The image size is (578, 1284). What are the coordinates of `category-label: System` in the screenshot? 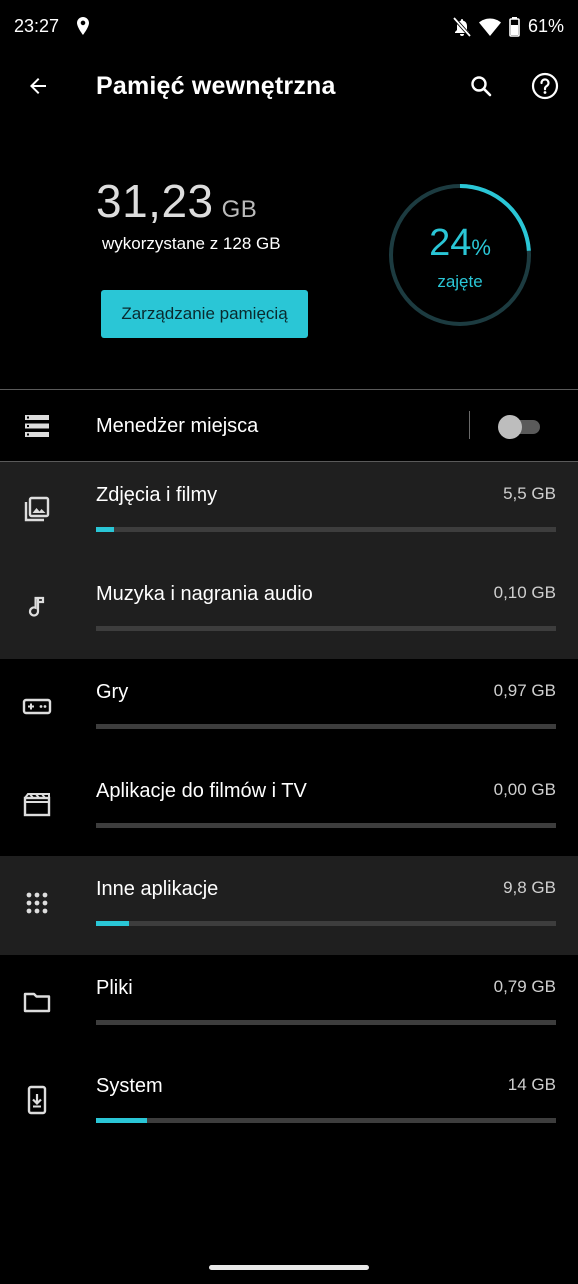 It's located at (129, 1086).